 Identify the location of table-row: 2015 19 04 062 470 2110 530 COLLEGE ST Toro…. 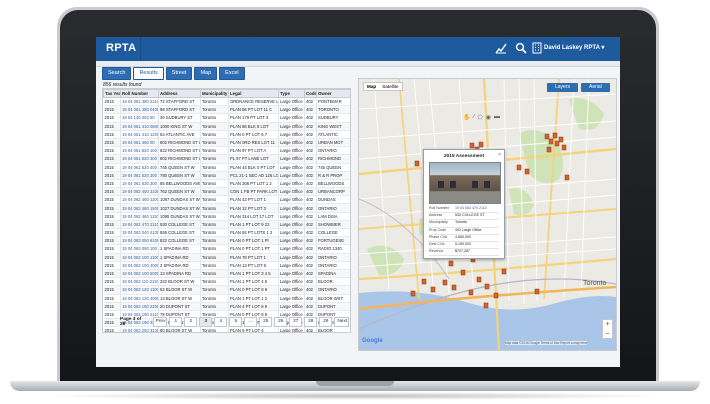
(226, 225).